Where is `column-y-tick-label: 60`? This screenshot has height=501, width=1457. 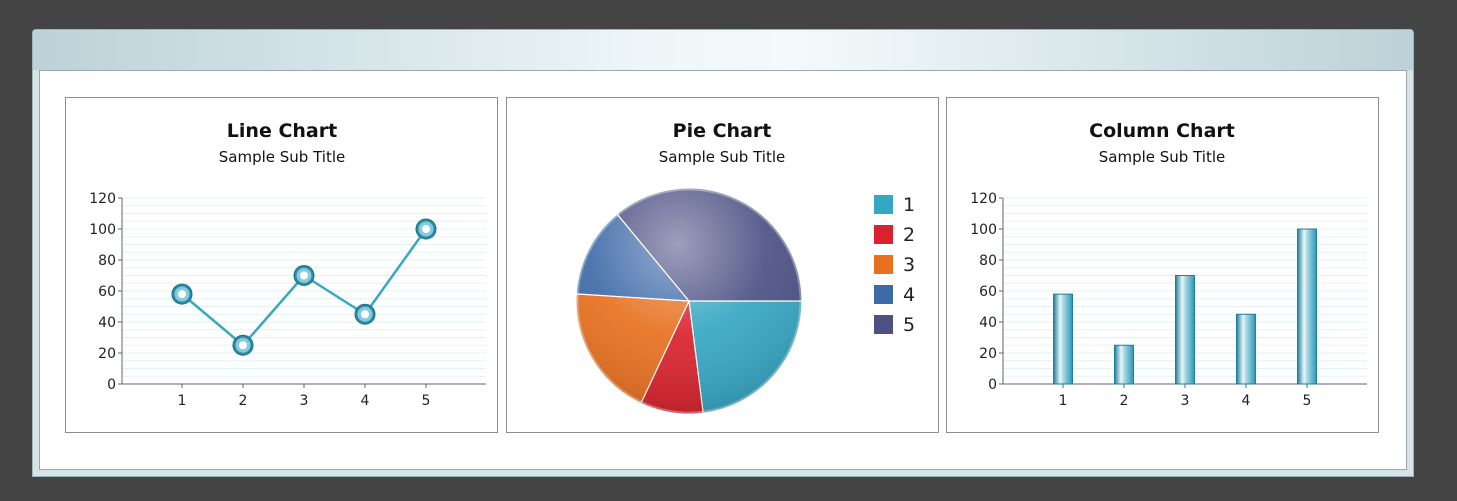 column-y-tick-label: 60 is located at coordinates (988, 292).